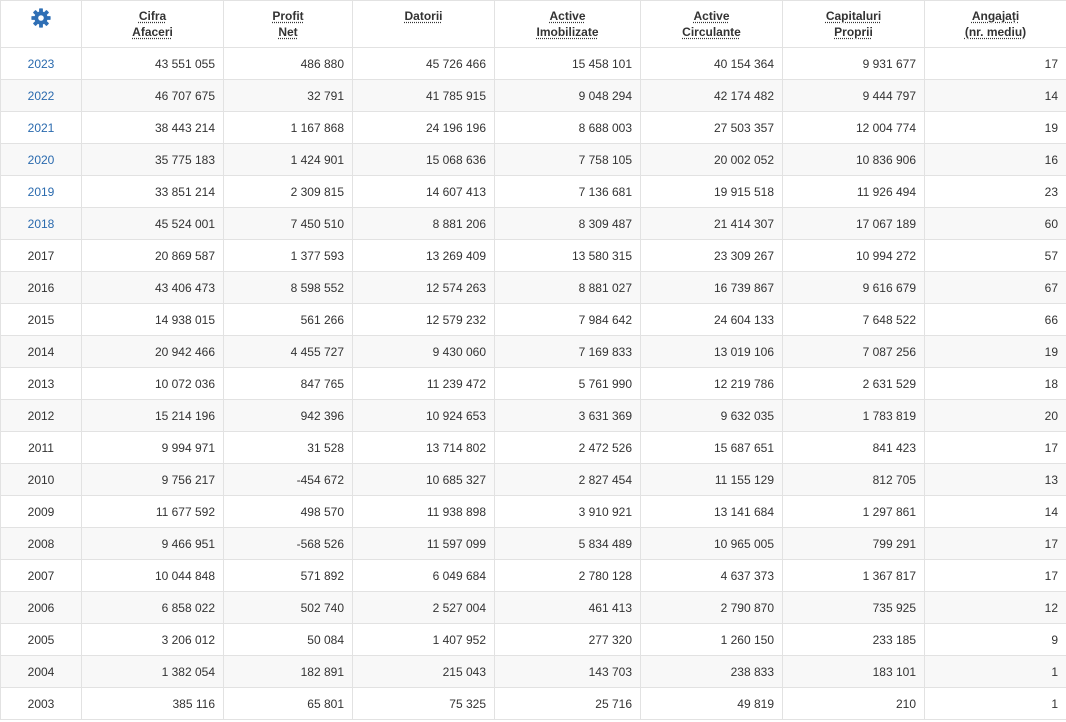 The image size is (1066, 722). What do you see at coordinates (567, 351) in the screenshot?
I see `cell-active-imobilizate: 7 169 833` at bounding box center [567, 351].